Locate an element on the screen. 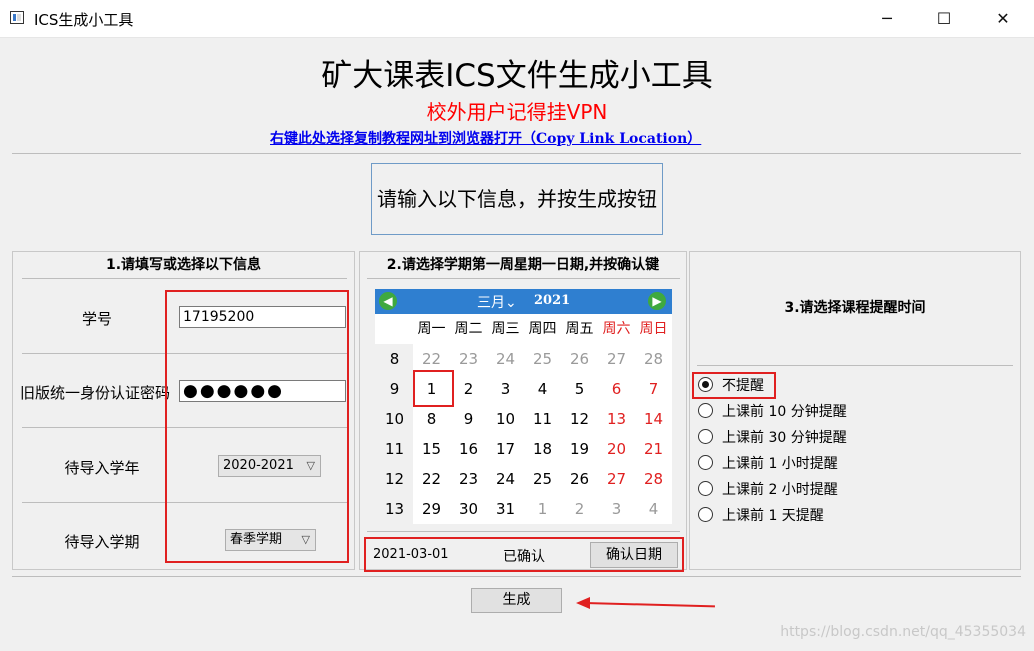 This screenshot has width=1034, height=651. calendar-day: 6 is located at coordinates (616, 389).